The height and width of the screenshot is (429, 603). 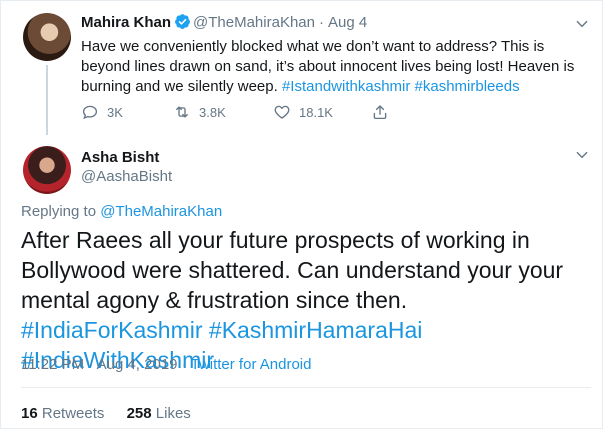 What do you see at coordinates (29, 413) in the screenshot?
I see `retweets-count: 16` at bounding box center [29, 413].